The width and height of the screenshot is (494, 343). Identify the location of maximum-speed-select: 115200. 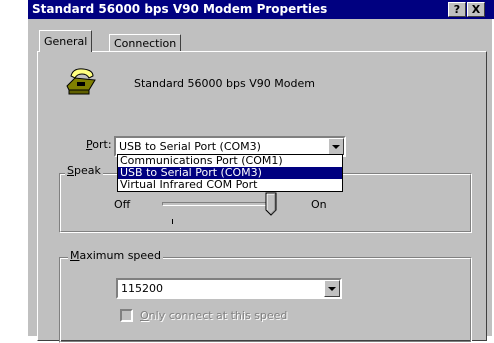
(229, 288).